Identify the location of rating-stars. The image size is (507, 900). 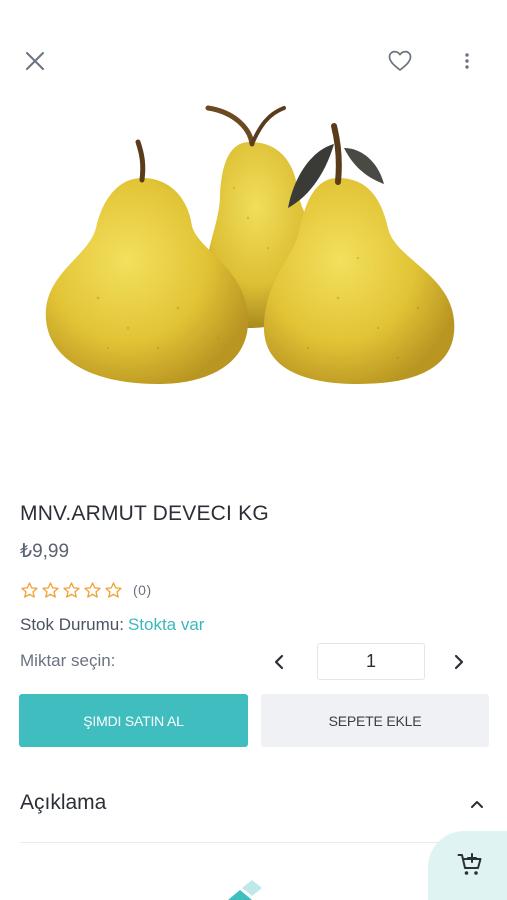
(71, 590).